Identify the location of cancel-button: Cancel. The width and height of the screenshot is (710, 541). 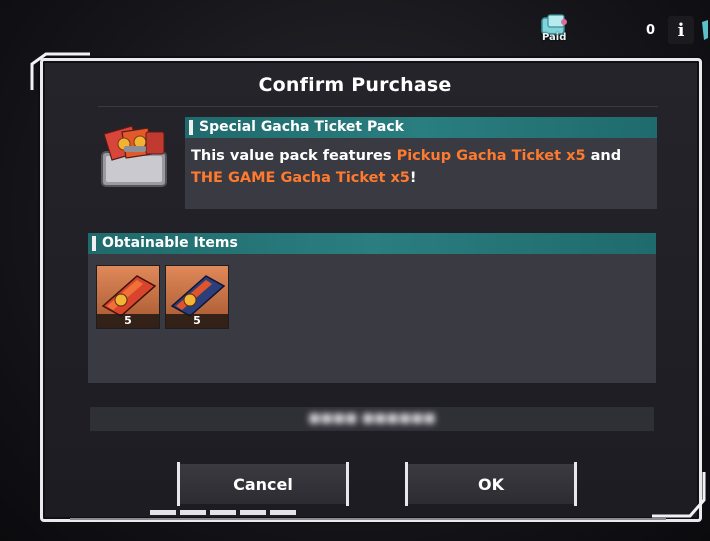
(263, 484).